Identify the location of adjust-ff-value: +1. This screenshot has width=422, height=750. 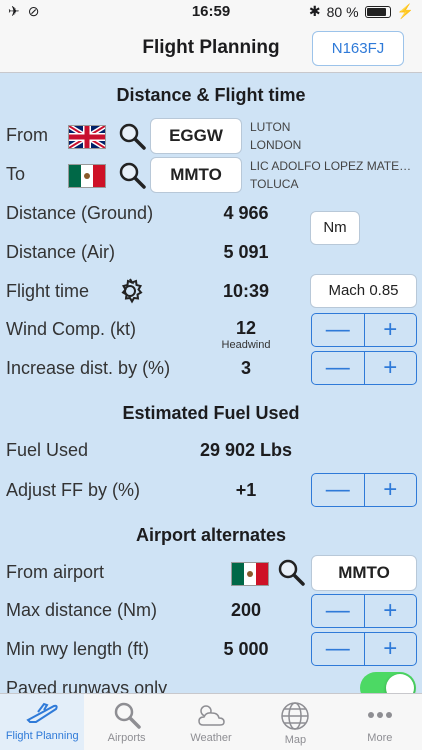
(246, 490).